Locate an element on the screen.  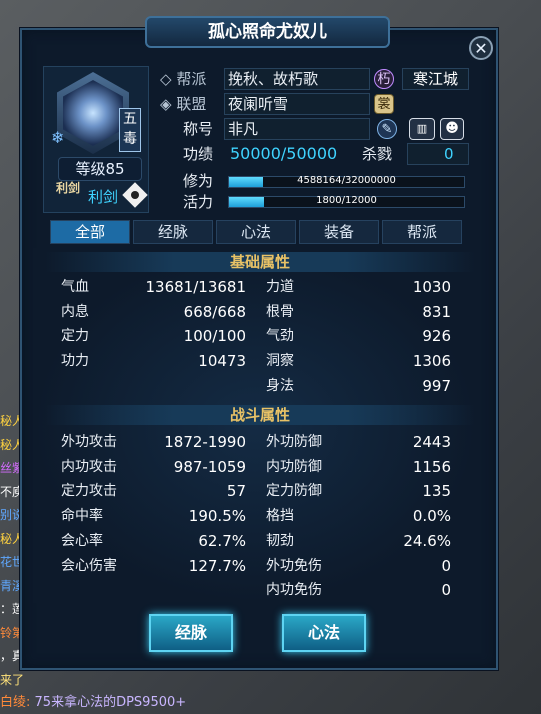
cultivation-value: 4588164/32000000 is located at coordinates (346, 180).